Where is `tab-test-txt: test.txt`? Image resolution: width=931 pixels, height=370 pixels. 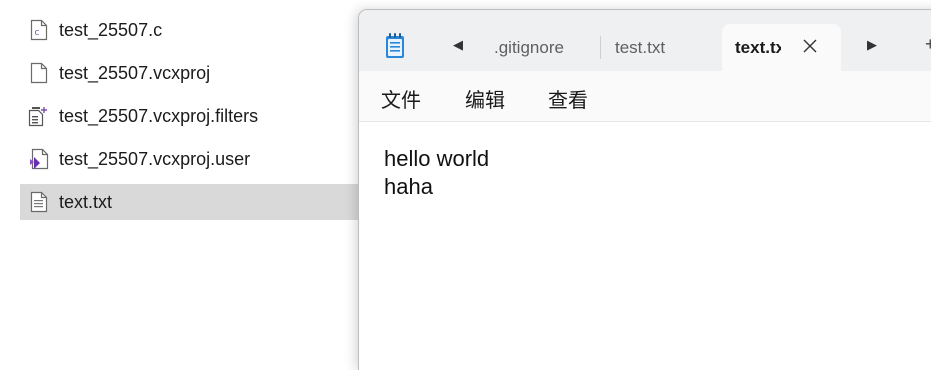
tab-test-txt: test.txt is located at coordinates (640, 48).